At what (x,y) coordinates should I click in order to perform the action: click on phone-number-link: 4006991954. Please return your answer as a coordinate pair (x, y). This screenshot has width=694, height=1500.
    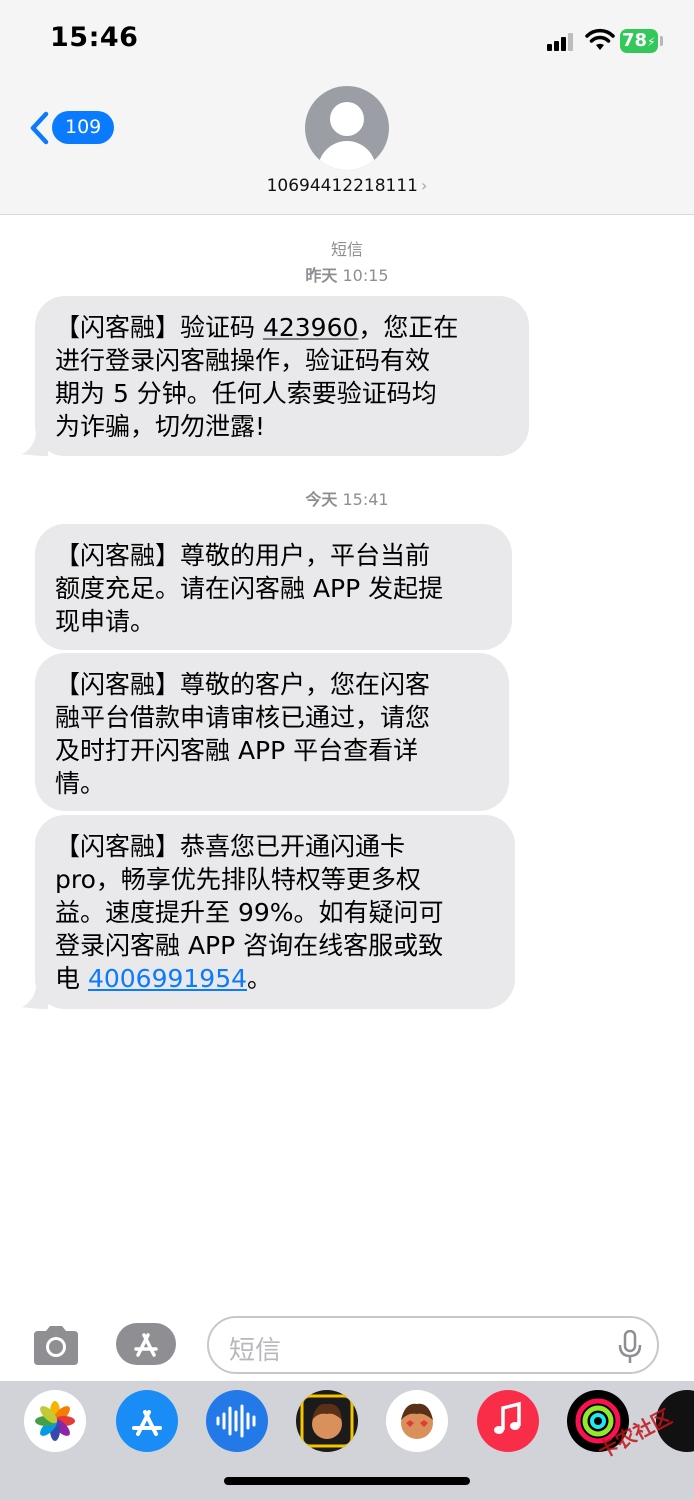
    Looking at the image, I should click on (167, 978).